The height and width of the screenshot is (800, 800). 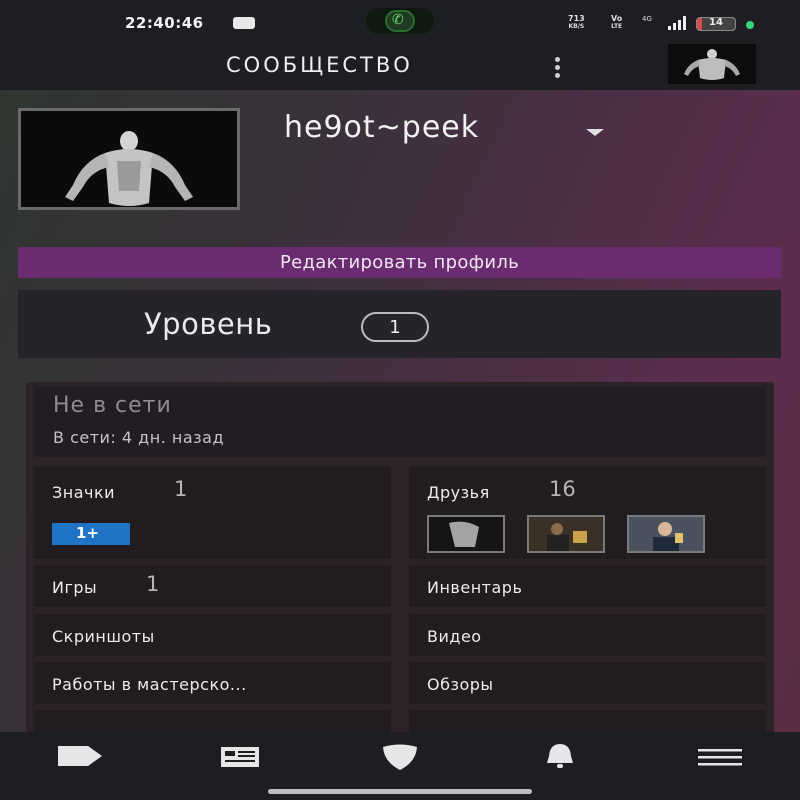 I want to click on store-tag-icon, so click(x=80, y=756).